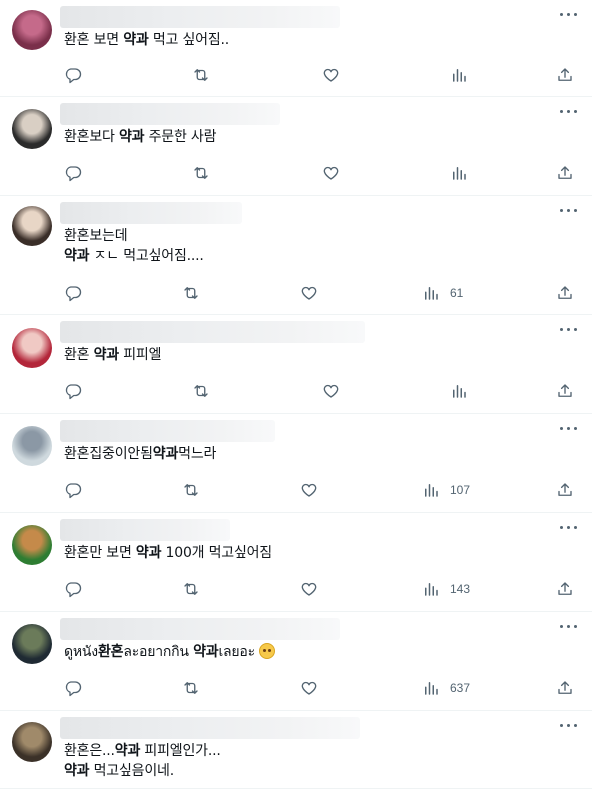 This screenshot has width=592, height=789. I want to click on text-segment: 주문한 사람, so click(180, 137).